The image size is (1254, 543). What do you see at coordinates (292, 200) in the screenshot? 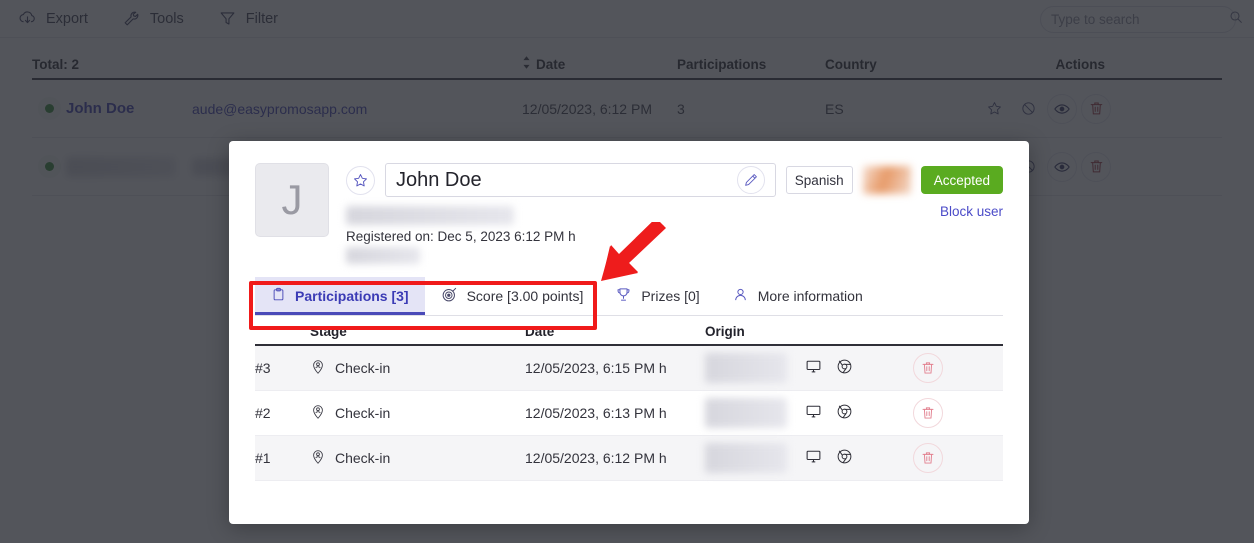
I see `avatar: J` at bounding box center [292, 200].